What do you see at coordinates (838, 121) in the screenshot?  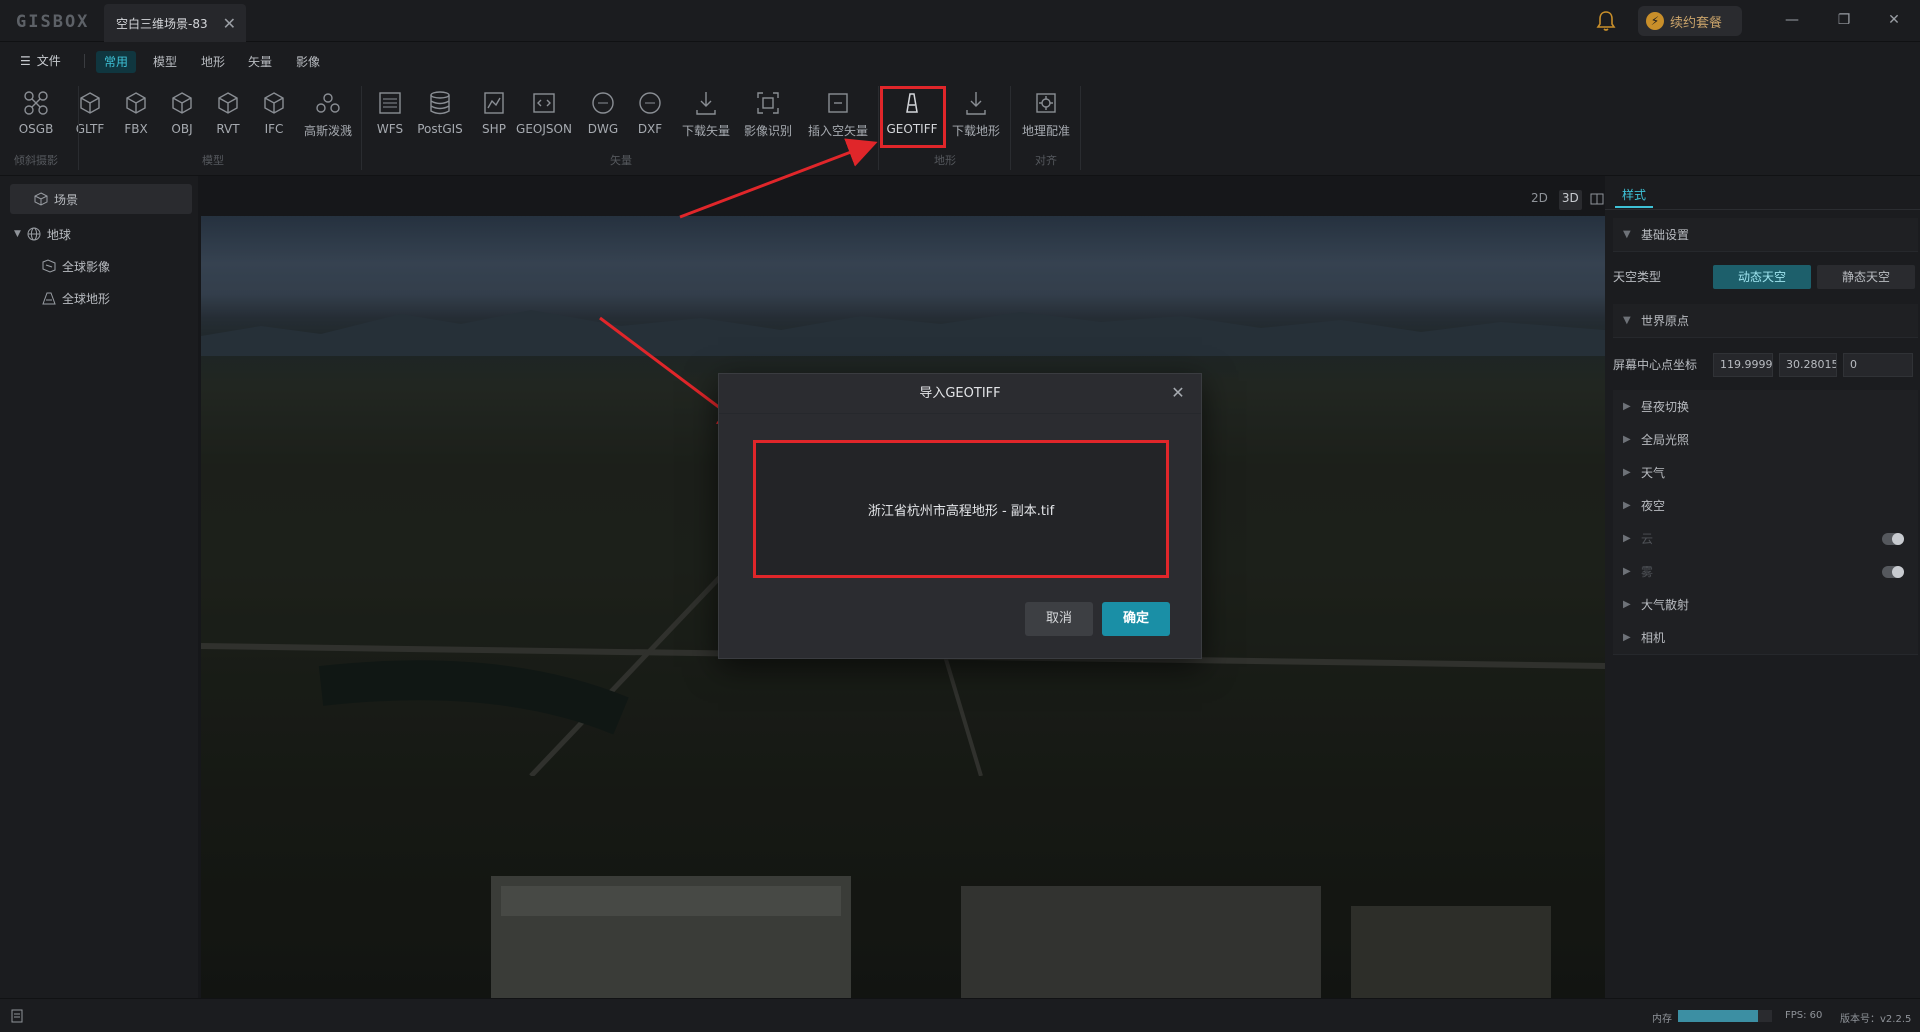 I see `tool-插入空矢量-button: 插入空矢量` at bounding box center [838, 121].